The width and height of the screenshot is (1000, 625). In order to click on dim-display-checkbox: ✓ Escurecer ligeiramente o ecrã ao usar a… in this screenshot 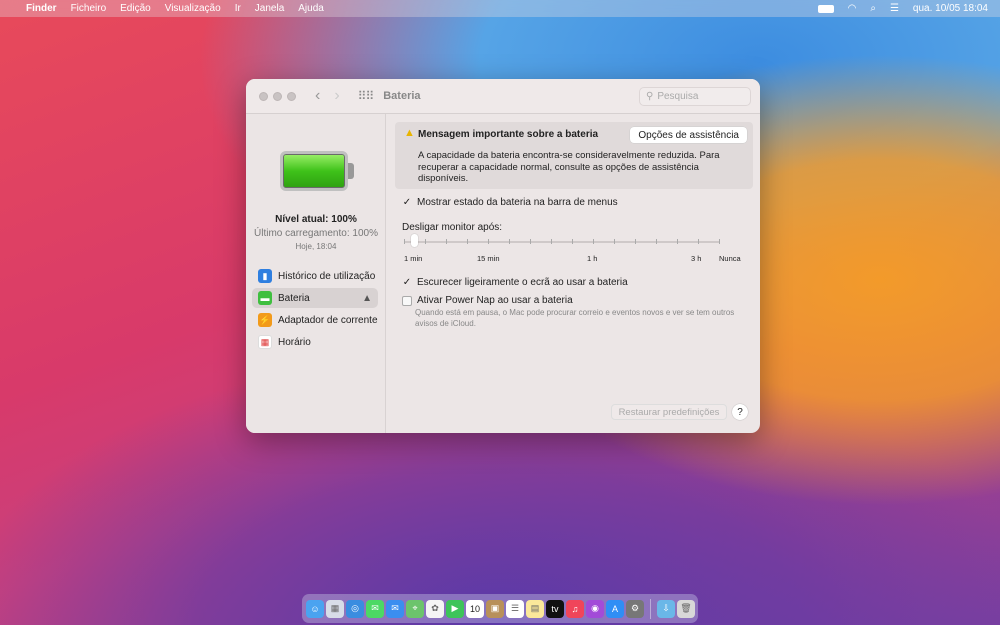, I will do `click(515, 282)`.